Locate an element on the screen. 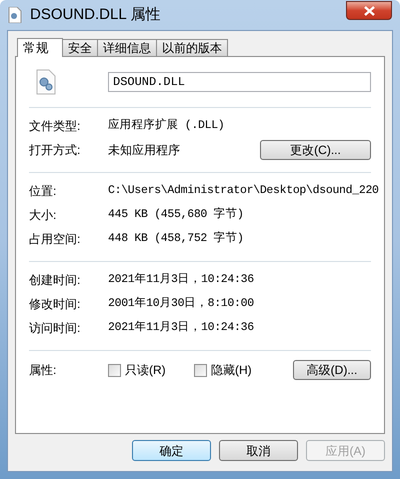 This screenshot has width=400, height=479. field-label: 访问时间: is located at coordinates (55, 328).